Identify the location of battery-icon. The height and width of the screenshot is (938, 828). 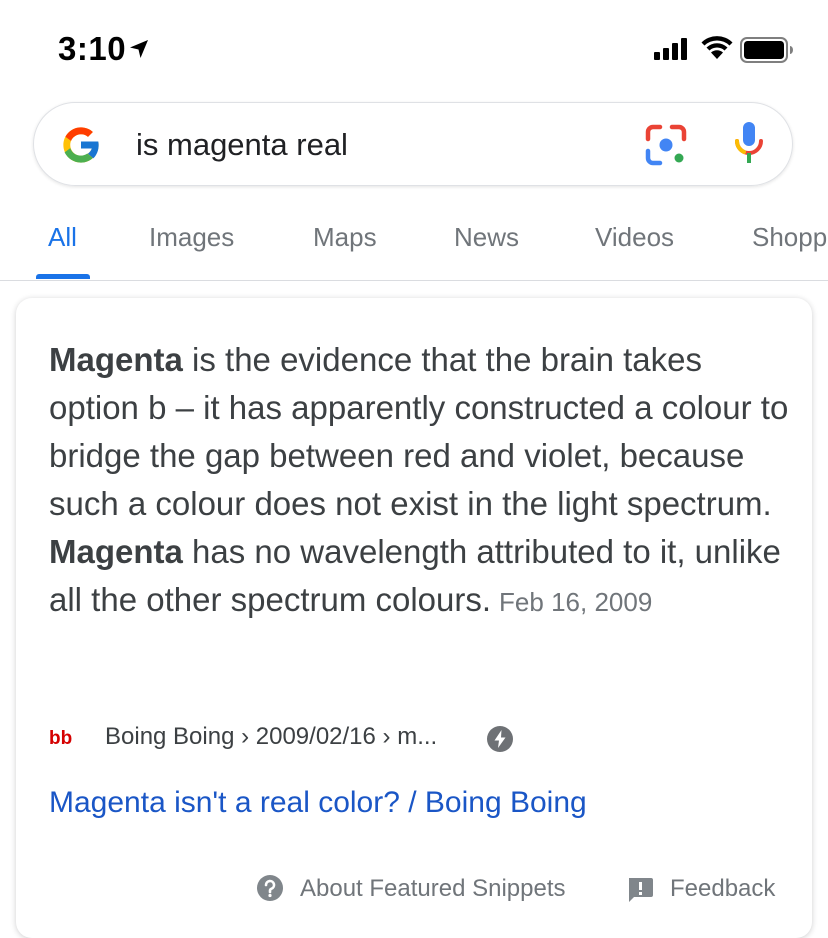
(767, 52).